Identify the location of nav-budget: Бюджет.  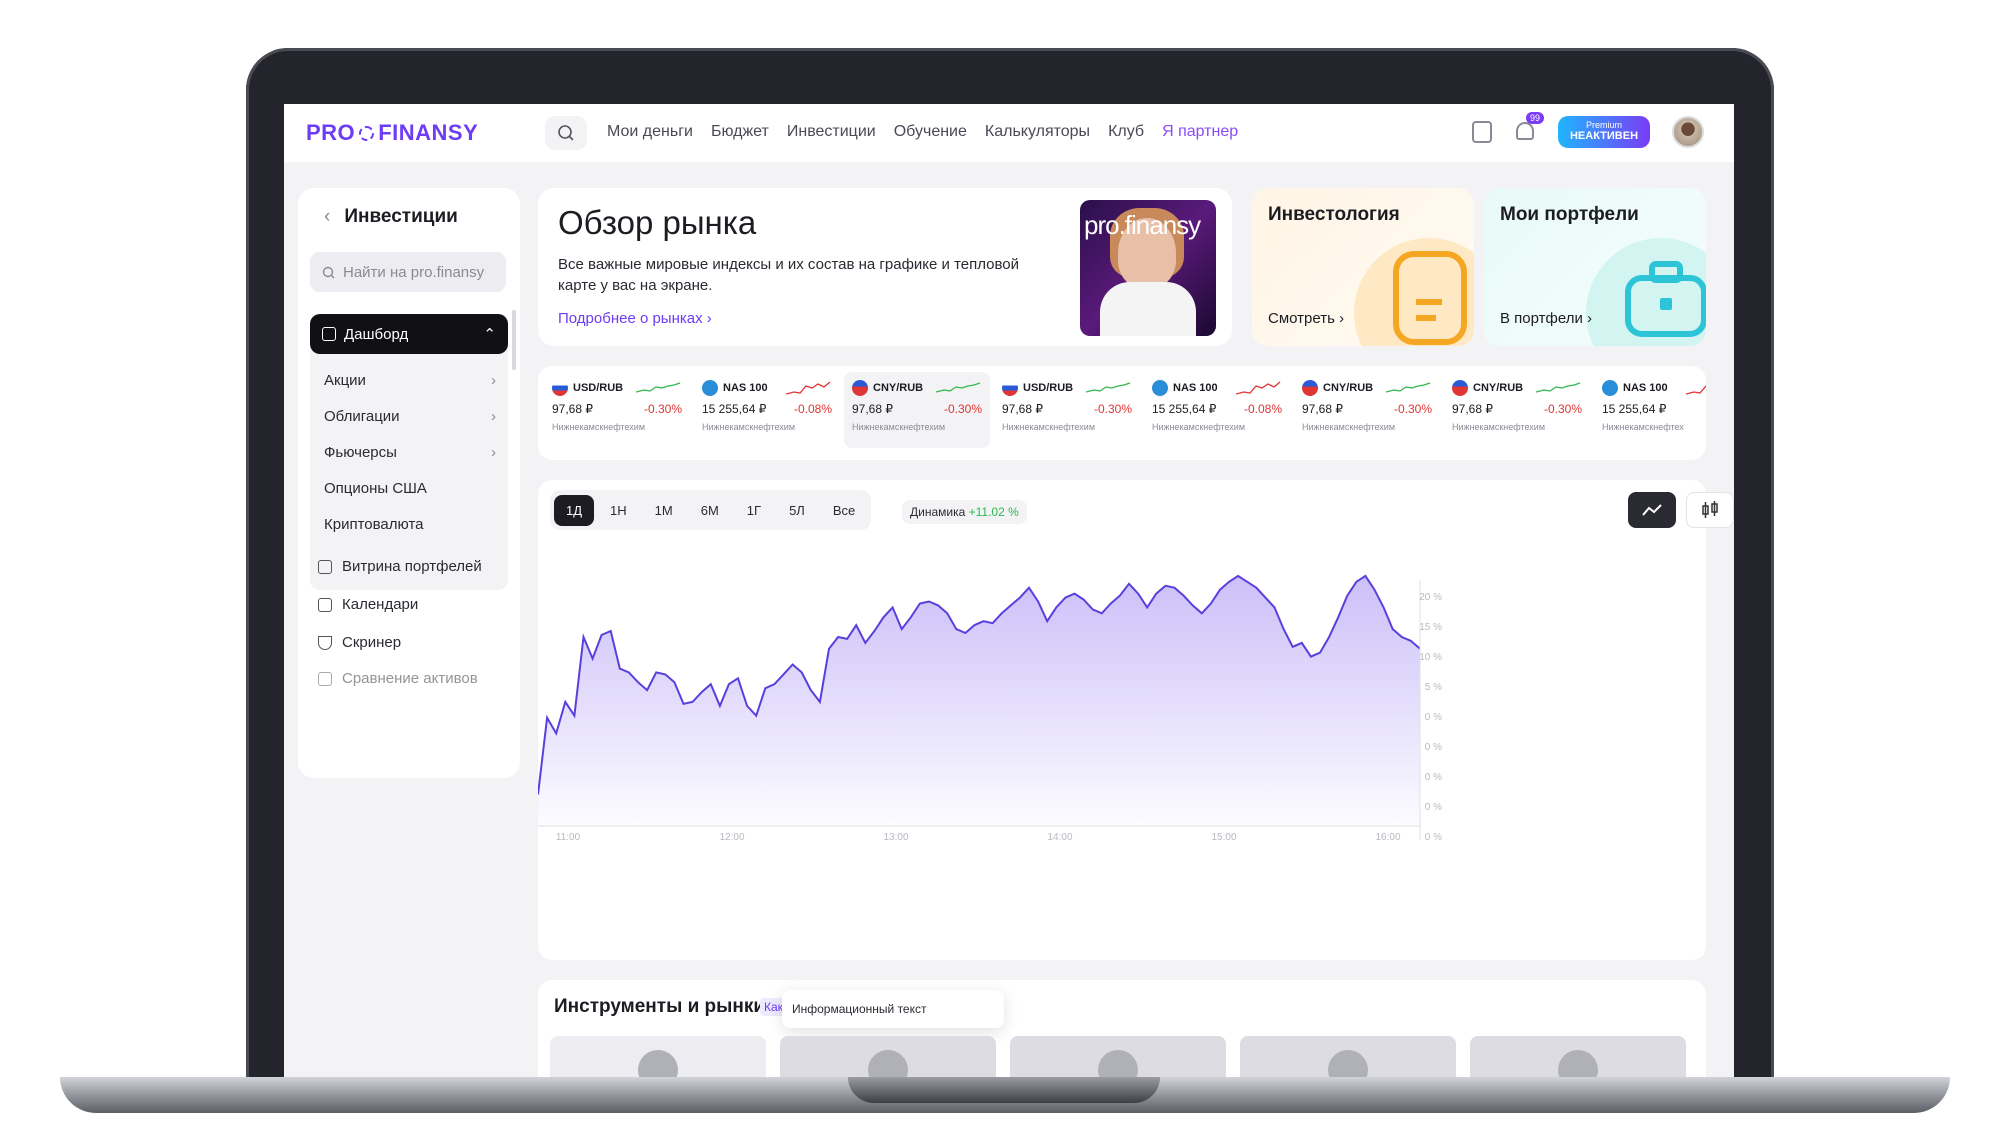
(740, 132).